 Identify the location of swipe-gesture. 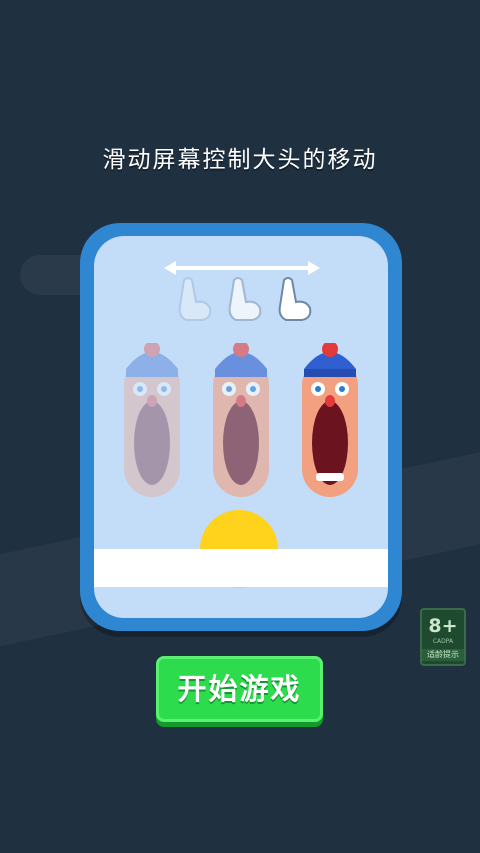
(247, 291).